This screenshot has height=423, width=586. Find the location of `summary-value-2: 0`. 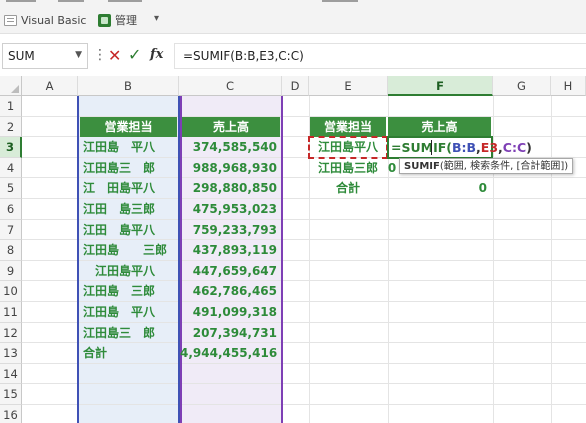

summary-value-2: 0 is located at coordinates (392, 168).